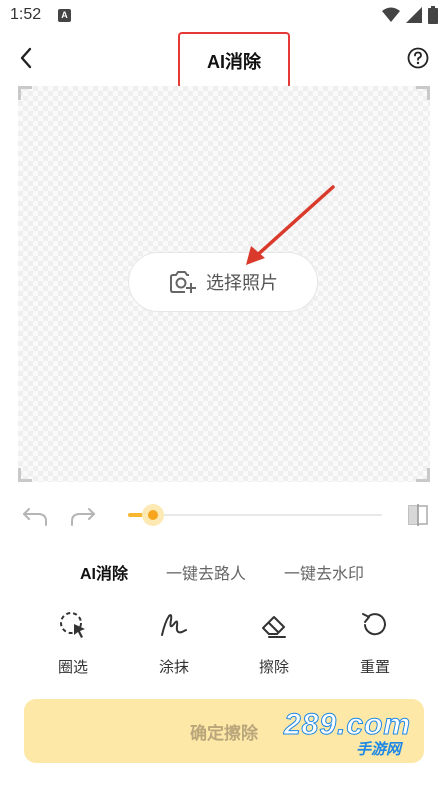  I want to click on undo-button, so click(35, 516).